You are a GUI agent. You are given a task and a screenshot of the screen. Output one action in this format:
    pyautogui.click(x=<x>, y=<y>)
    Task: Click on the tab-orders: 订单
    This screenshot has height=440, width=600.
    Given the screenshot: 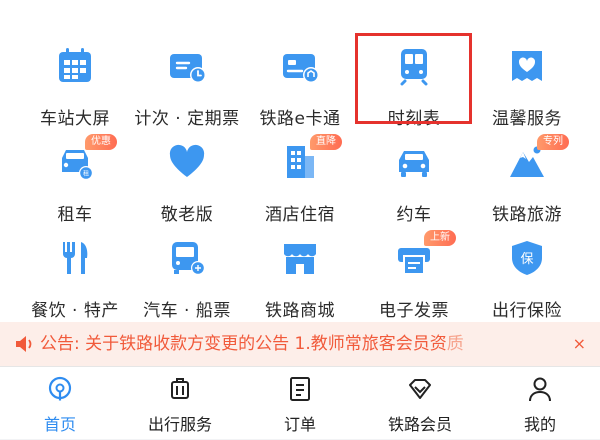 What is the action you would take?
    pyautogui.click(x=300, y=403)
    